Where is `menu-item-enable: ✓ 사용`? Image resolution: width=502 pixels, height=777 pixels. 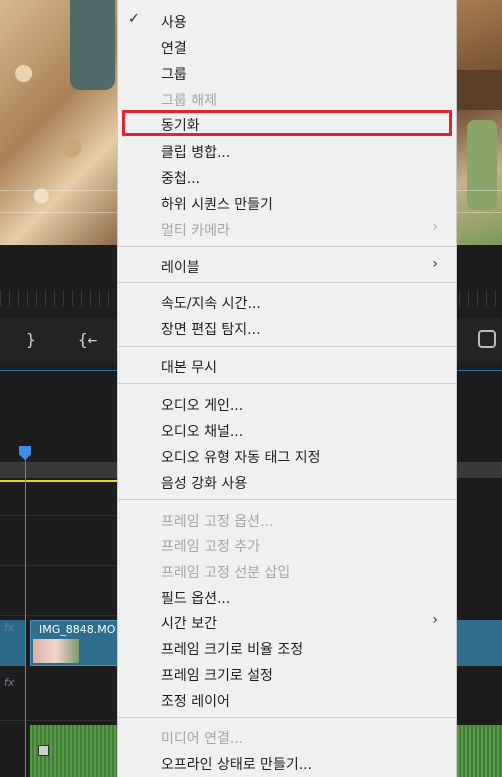
menu-item-enable: ✓ 사용 is located at coordinates (287, 20).